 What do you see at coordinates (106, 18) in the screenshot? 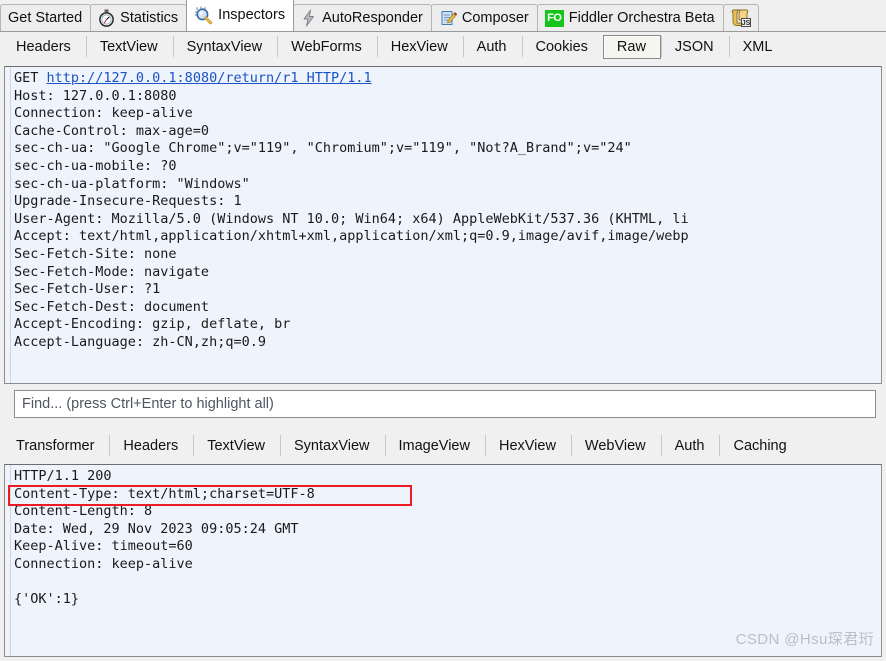
I see `stopwatch-icon` at bounding box center [106, 18].